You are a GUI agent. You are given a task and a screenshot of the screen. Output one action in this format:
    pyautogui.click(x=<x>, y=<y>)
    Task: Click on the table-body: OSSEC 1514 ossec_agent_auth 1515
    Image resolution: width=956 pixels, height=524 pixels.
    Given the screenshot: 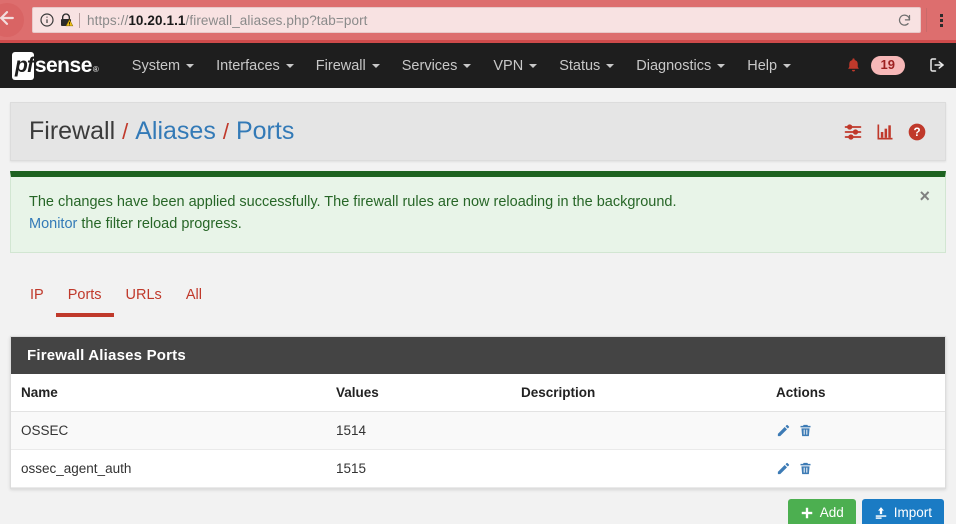 What is the action you would take?
    pyautogui.click(x=478, y=449)
    